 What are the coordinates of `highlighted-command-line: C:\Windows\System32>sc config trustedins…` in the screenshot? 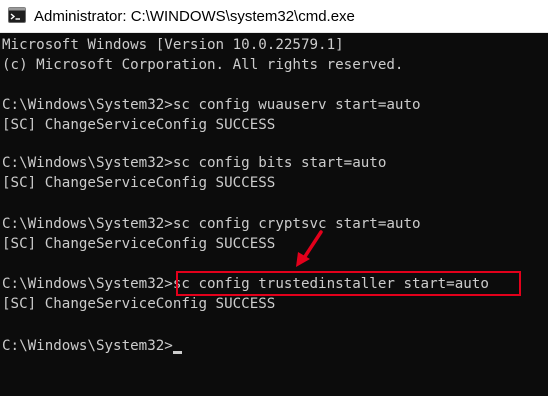 It's located at (245, 284).